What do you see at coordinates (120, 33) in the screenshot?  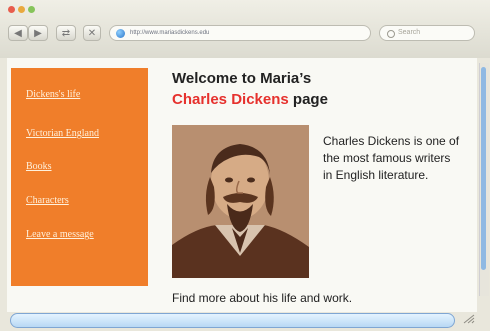 I see `globe-icon` at bounding box center [120, 33].